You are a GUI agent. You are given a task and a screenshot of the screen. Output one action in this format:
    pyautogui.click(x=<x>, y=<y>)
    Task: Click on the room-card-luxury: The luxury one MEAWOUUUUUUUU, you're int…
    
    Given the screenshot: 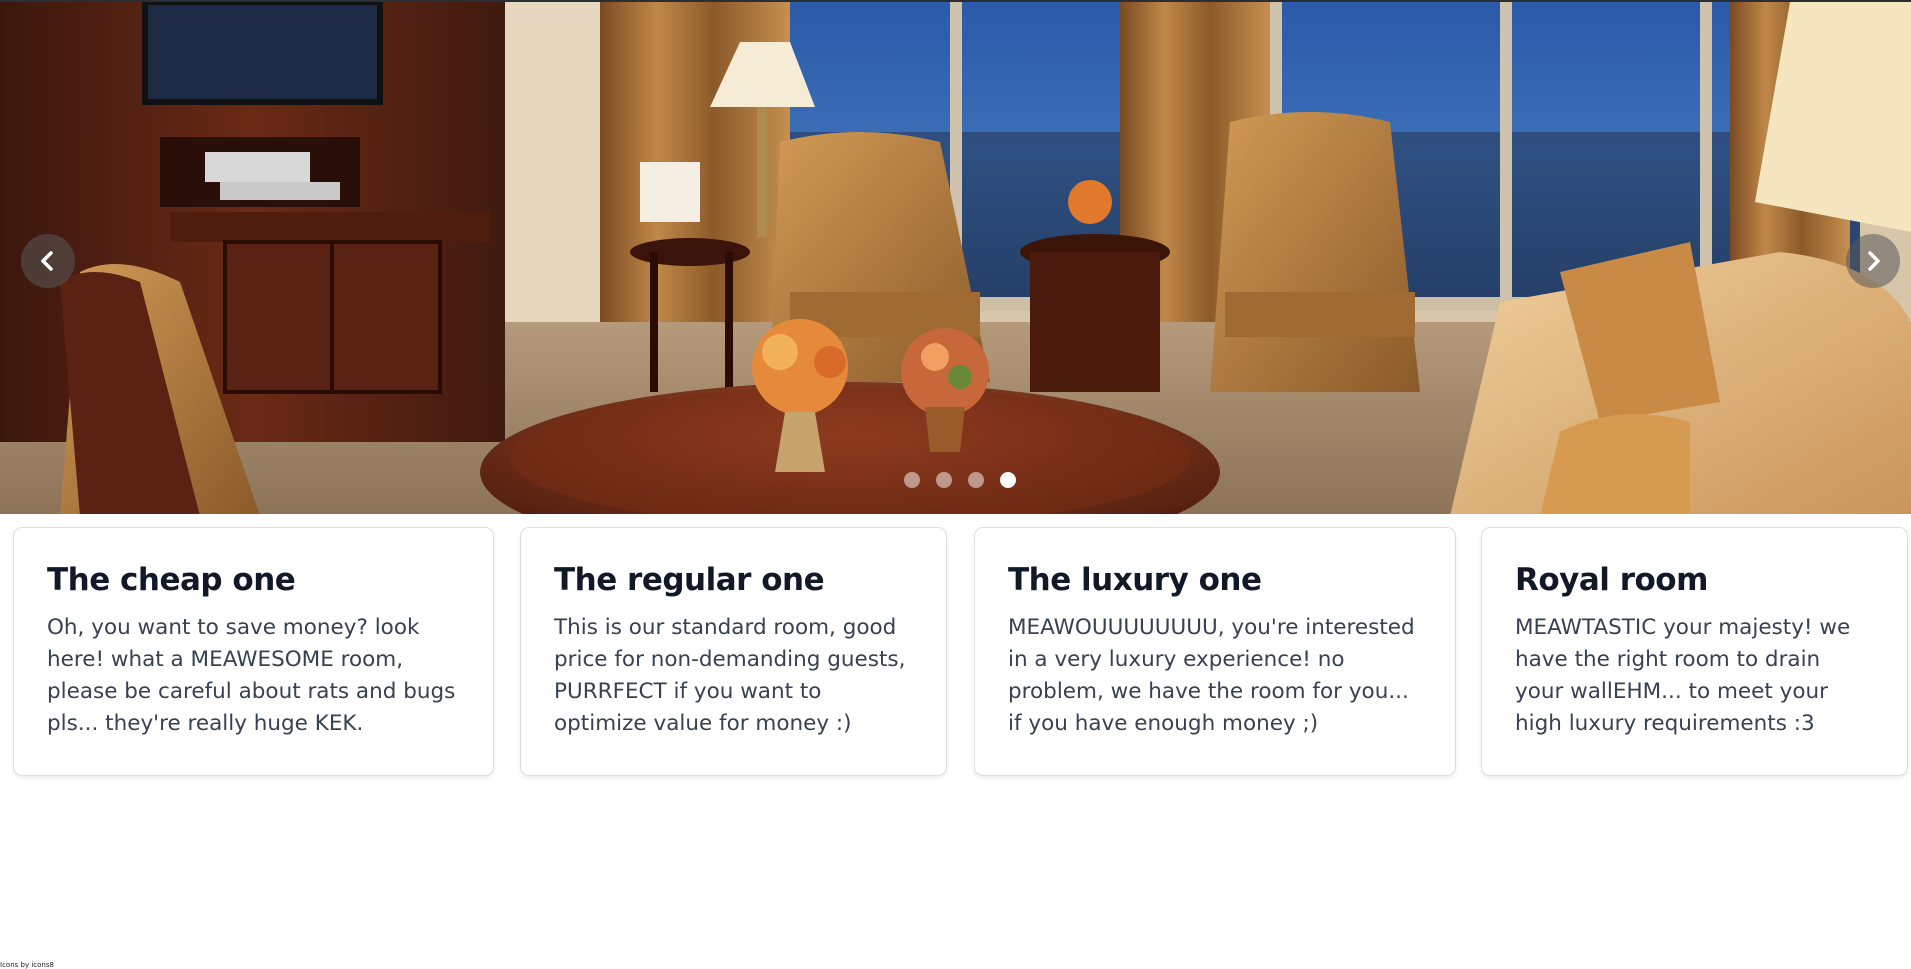 What is the action you would take?
    pyautogui.click(x=1215, y=651)
    